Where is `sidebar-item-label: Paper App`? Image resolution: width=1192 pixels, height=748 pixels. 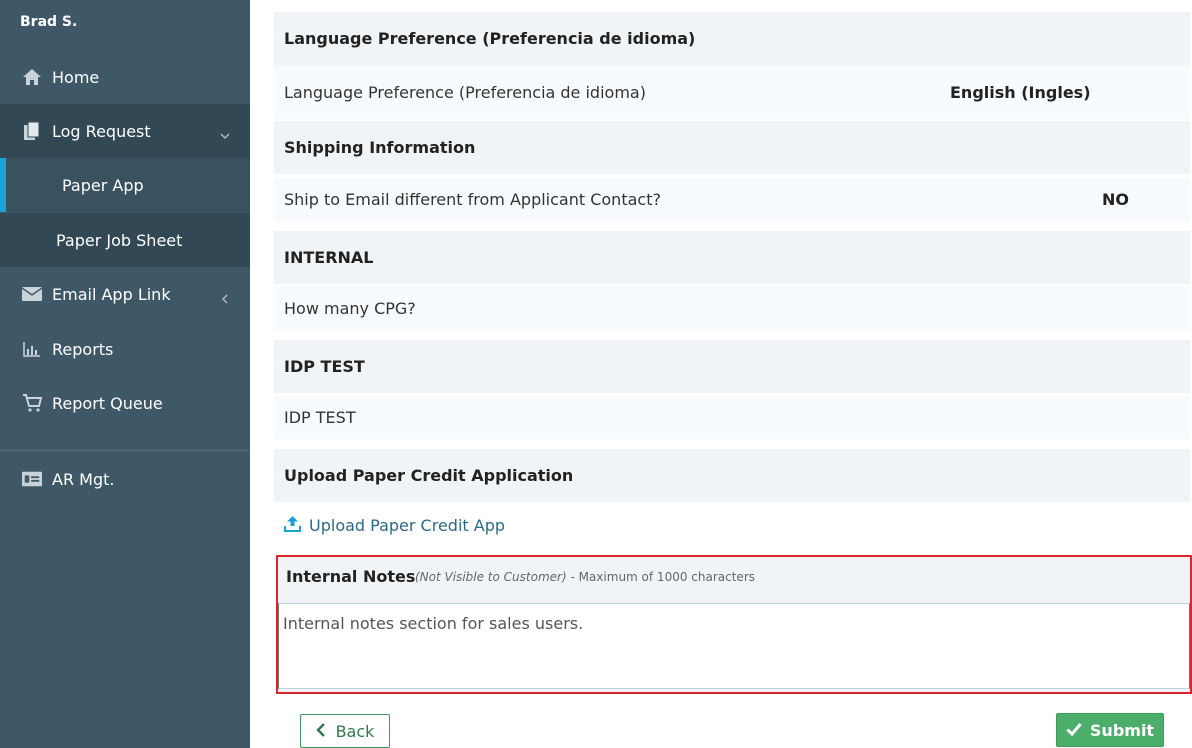 sidebar-item-label: Paper App is located at coordinates (103, 185).